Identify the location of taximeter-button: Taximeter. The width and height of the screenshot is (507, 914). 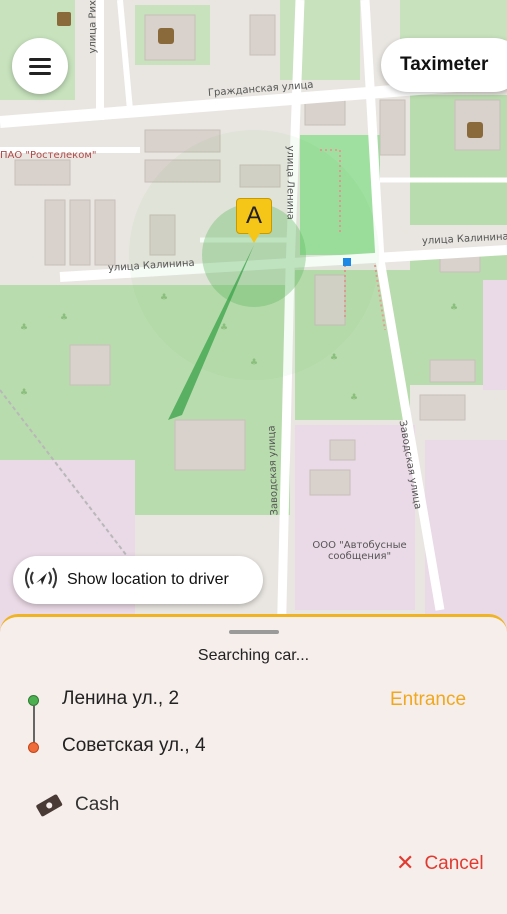
(444, 65).